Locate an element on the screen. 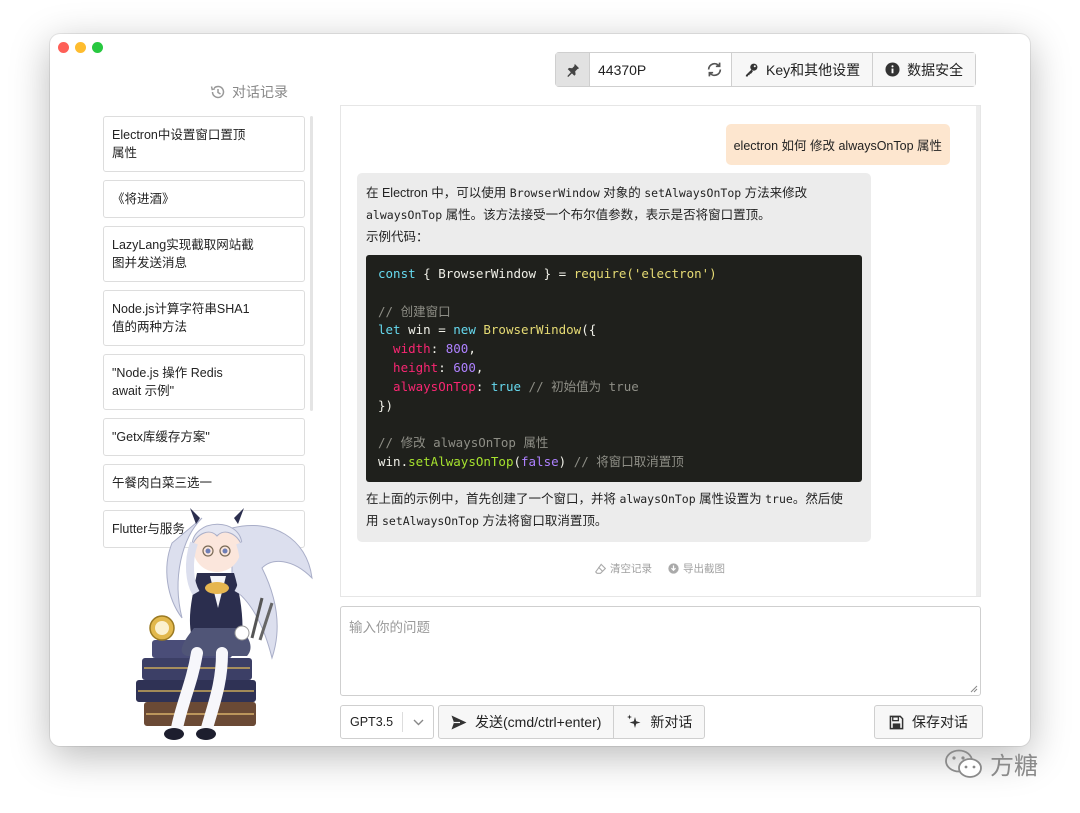 The image size is (1080, 813). top-toolbar: 44370P Key和其他设置 数据安全 is located at coordinates (766, 69).